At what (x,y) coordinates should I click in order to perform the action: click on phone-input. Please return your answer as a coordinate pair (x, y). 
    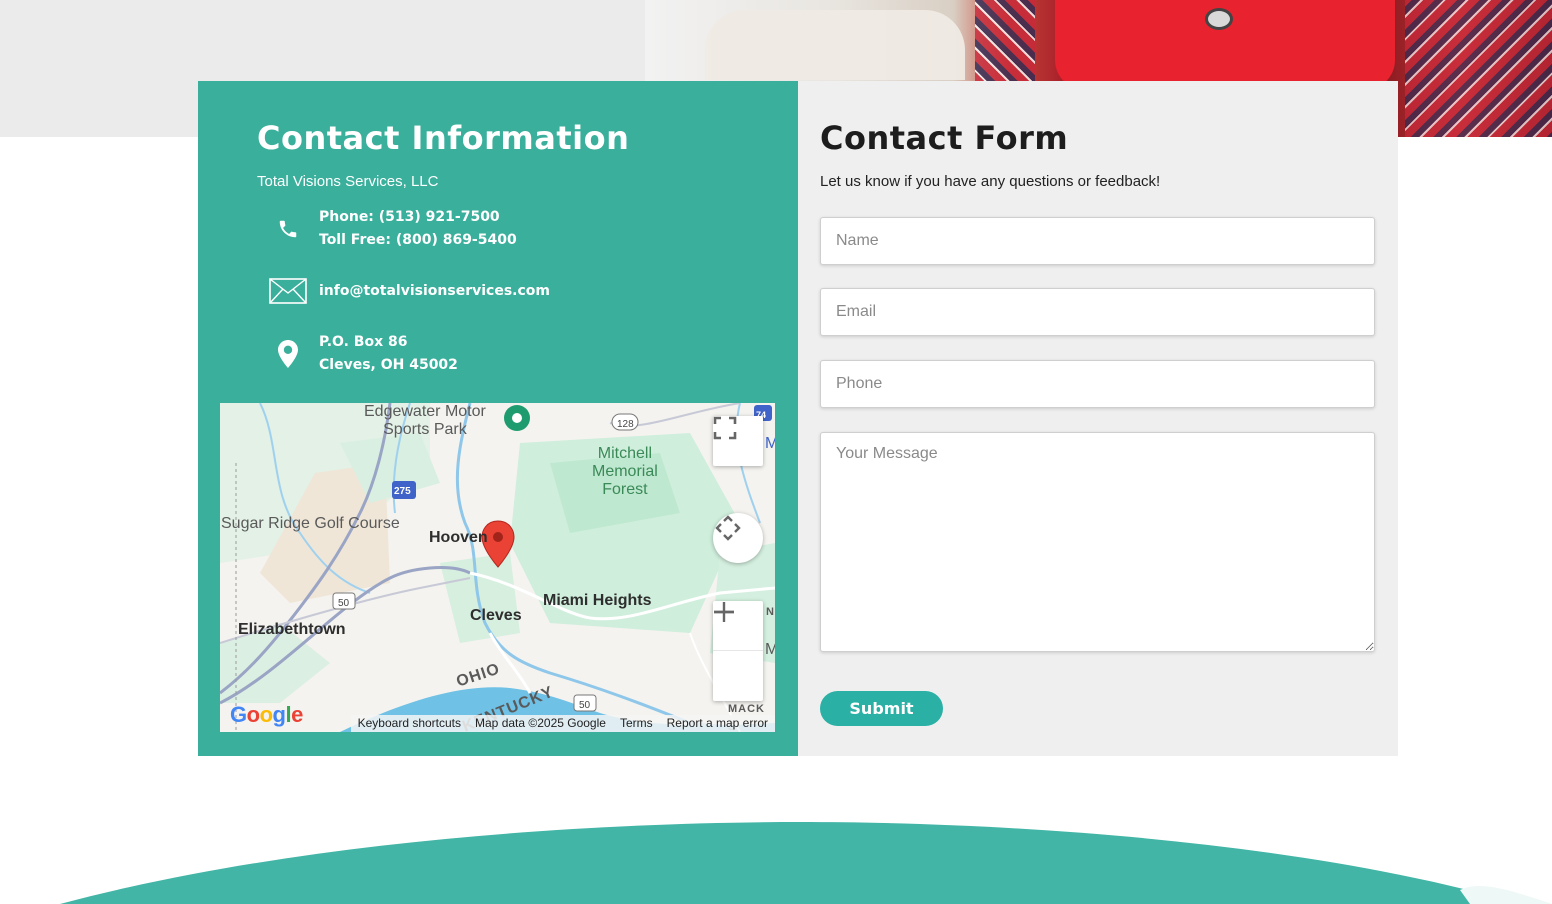
    Looking at the image, I should click on (1097, 384).